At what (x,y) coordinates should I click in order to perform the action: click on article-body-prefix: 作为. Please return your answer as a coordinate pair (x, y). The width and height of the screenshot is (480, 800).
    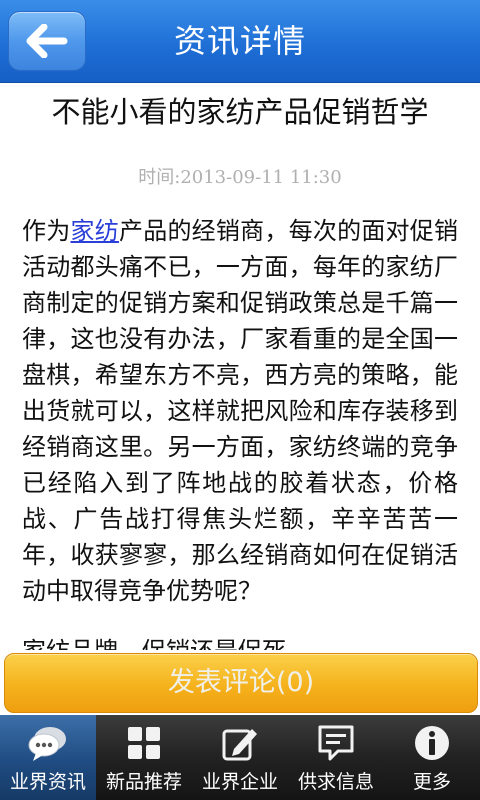
    Looking at the image, I should click on (46, 231).